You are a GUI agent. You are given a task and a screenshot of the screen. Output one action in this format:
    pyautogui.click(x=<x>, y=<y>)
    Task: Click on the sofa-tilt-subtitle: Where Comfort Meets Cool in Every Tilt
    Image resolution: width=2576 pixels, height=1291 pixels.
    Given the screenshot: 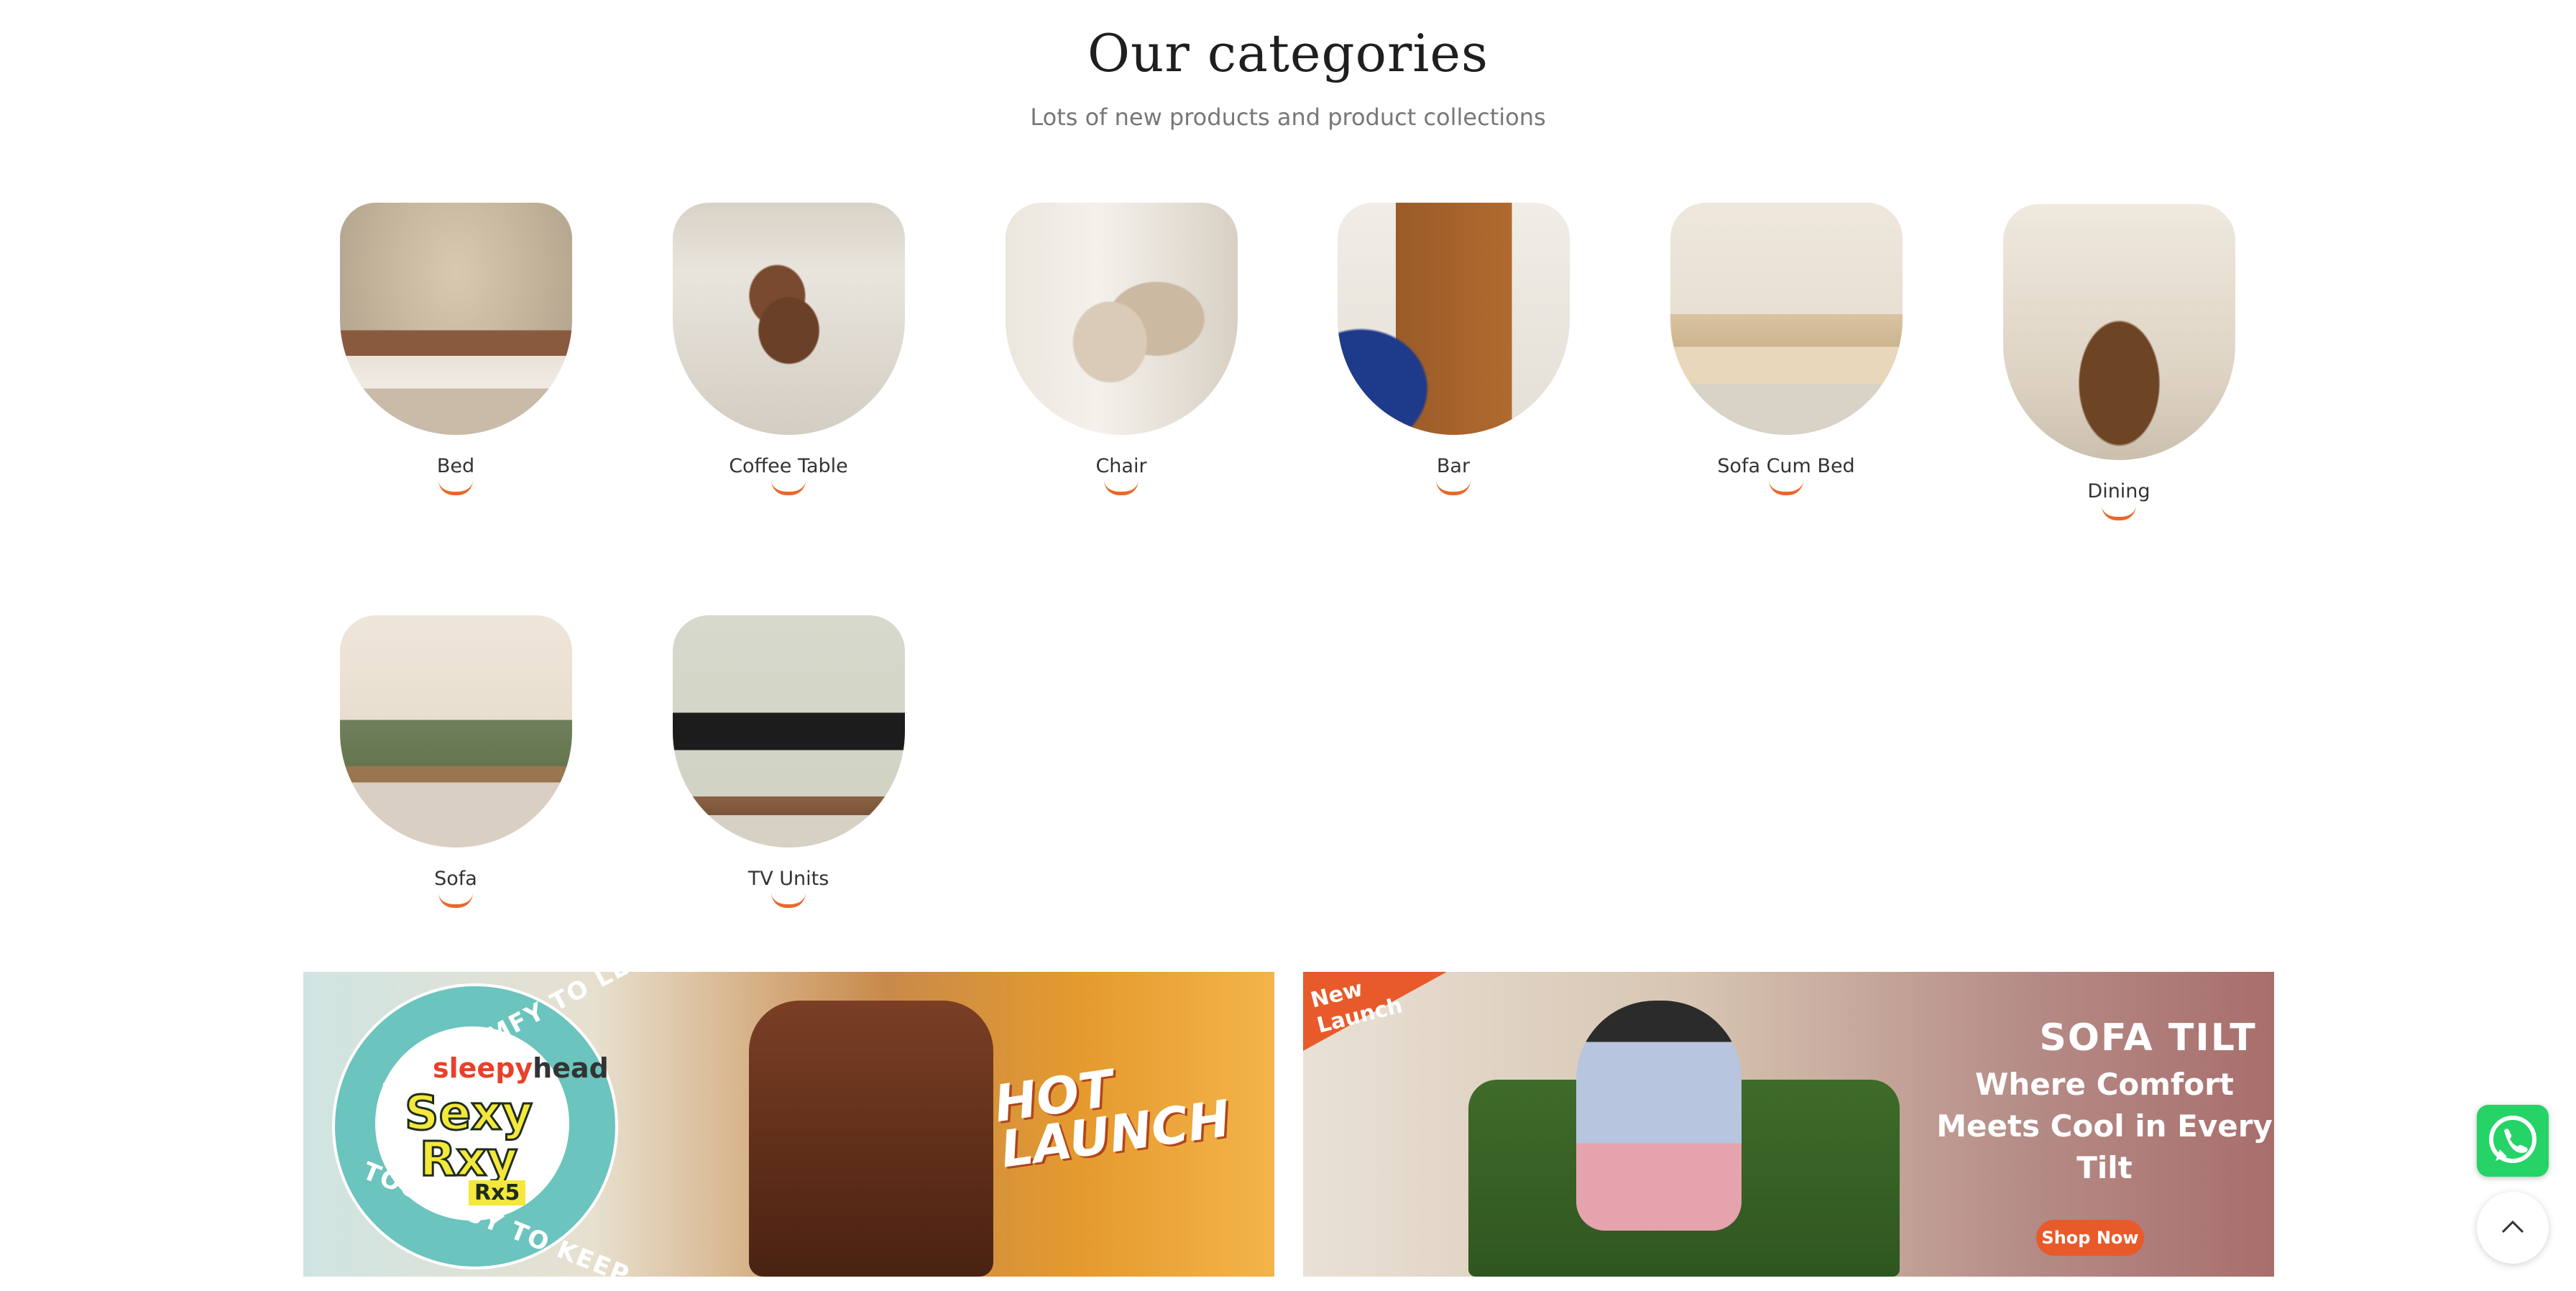 What is the action you would take?
    pyautogui.click(x=2104, y=1126)
    